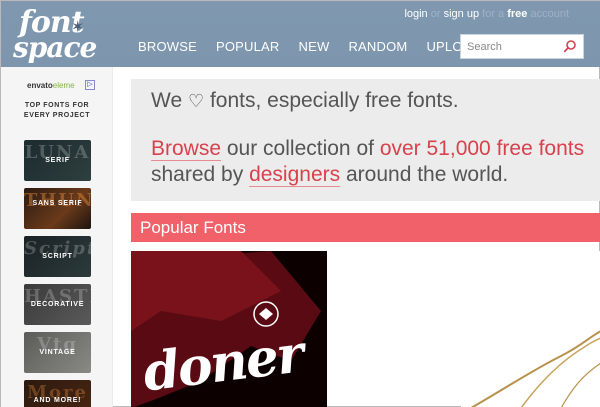 The image size is (600, 407). I want to click on category-sans-serif: THUN SANS SERIF, so click(57, 208).